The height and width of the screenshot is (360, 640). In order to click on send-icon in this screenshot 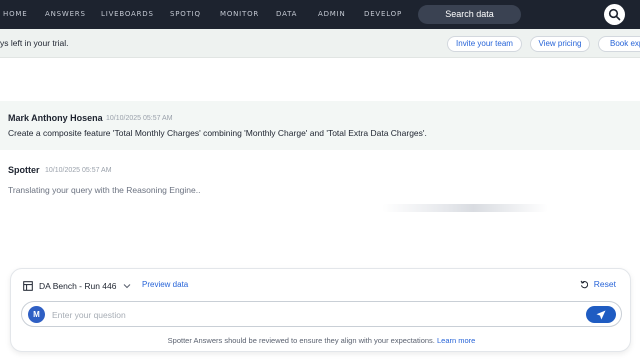, I will do `click(601, 314)`.